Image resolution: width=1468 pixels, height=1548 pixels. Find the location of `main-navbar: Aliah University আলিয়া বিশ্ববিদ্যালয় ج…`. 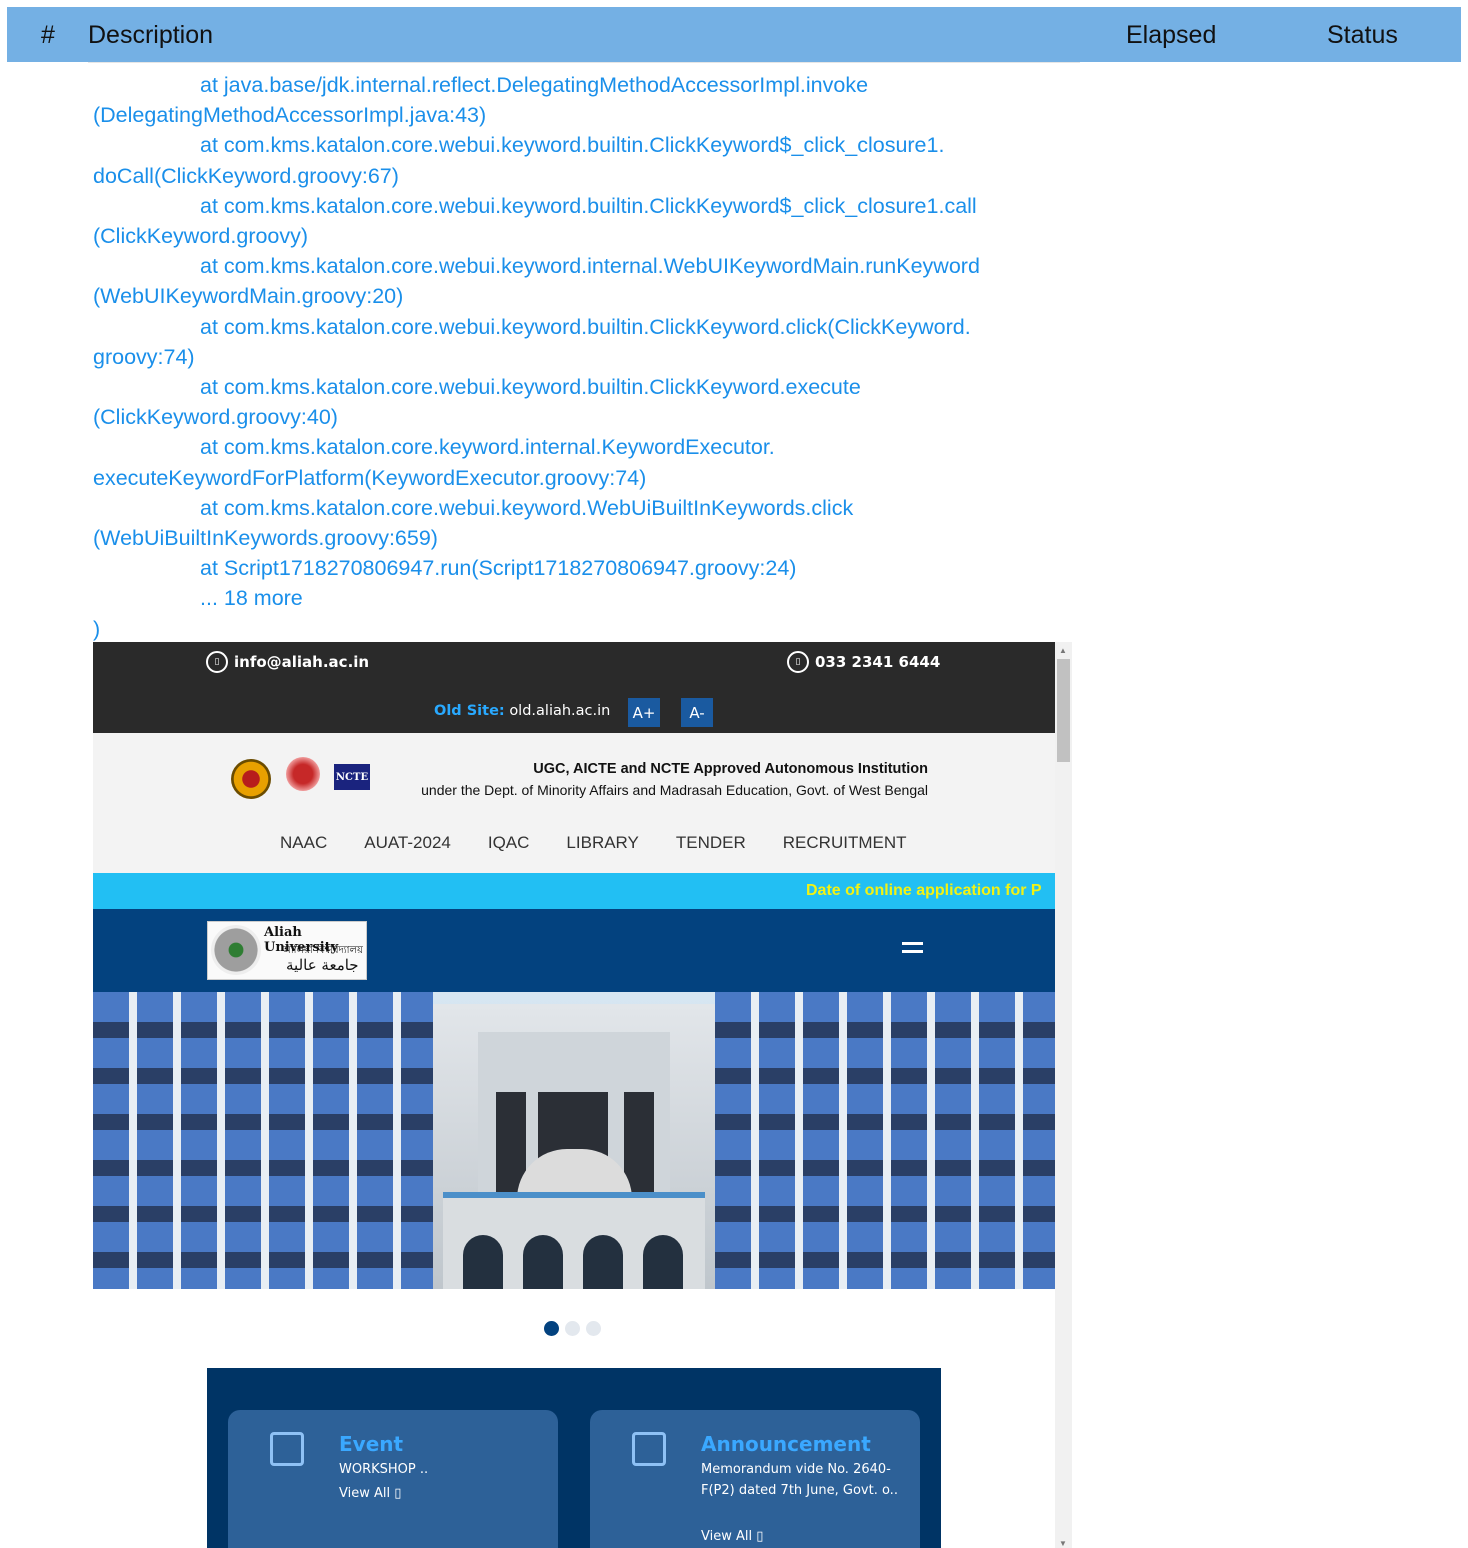

main-navbar: Aliah University আলিয়া বিশ্ববিদ্যালয় ج… is located at coordinates (574, 950).